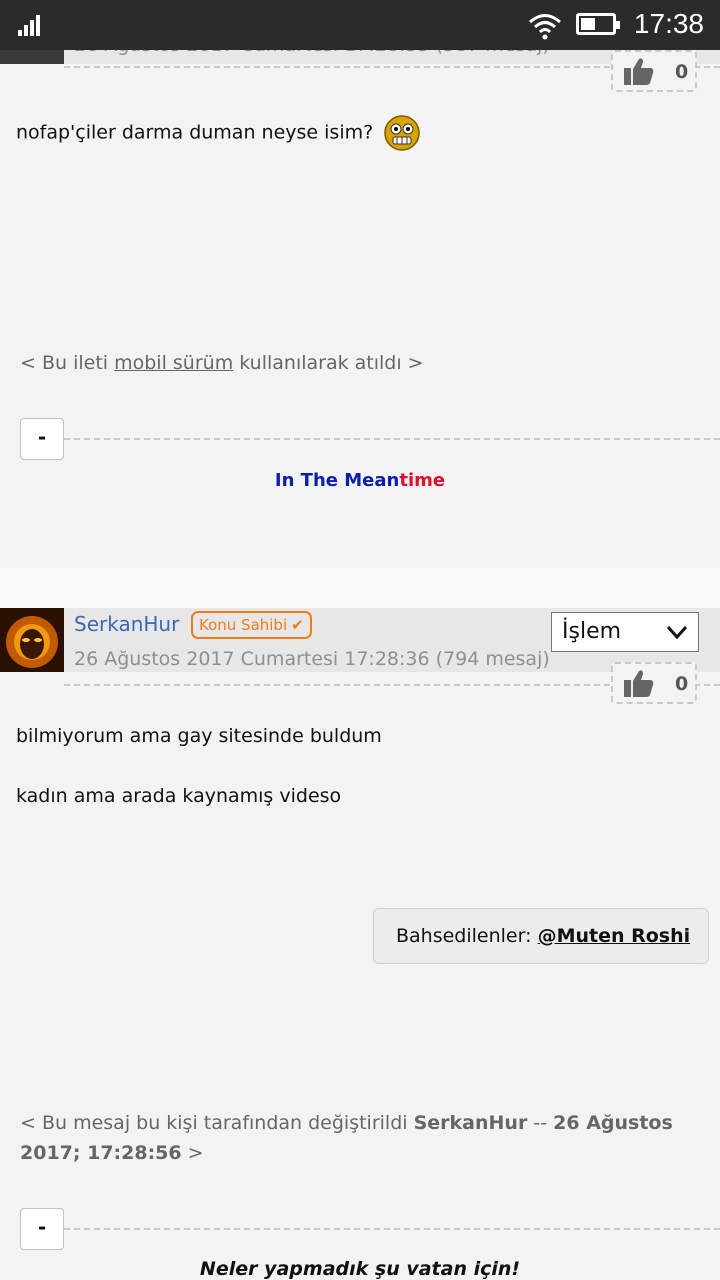 The image size is (720, 1280). What do you see at coordinates (179, 796) in the screenshot?
I see `post-text-line: kadın ama arada kaynamış videso` at bounding box center [179, 796].